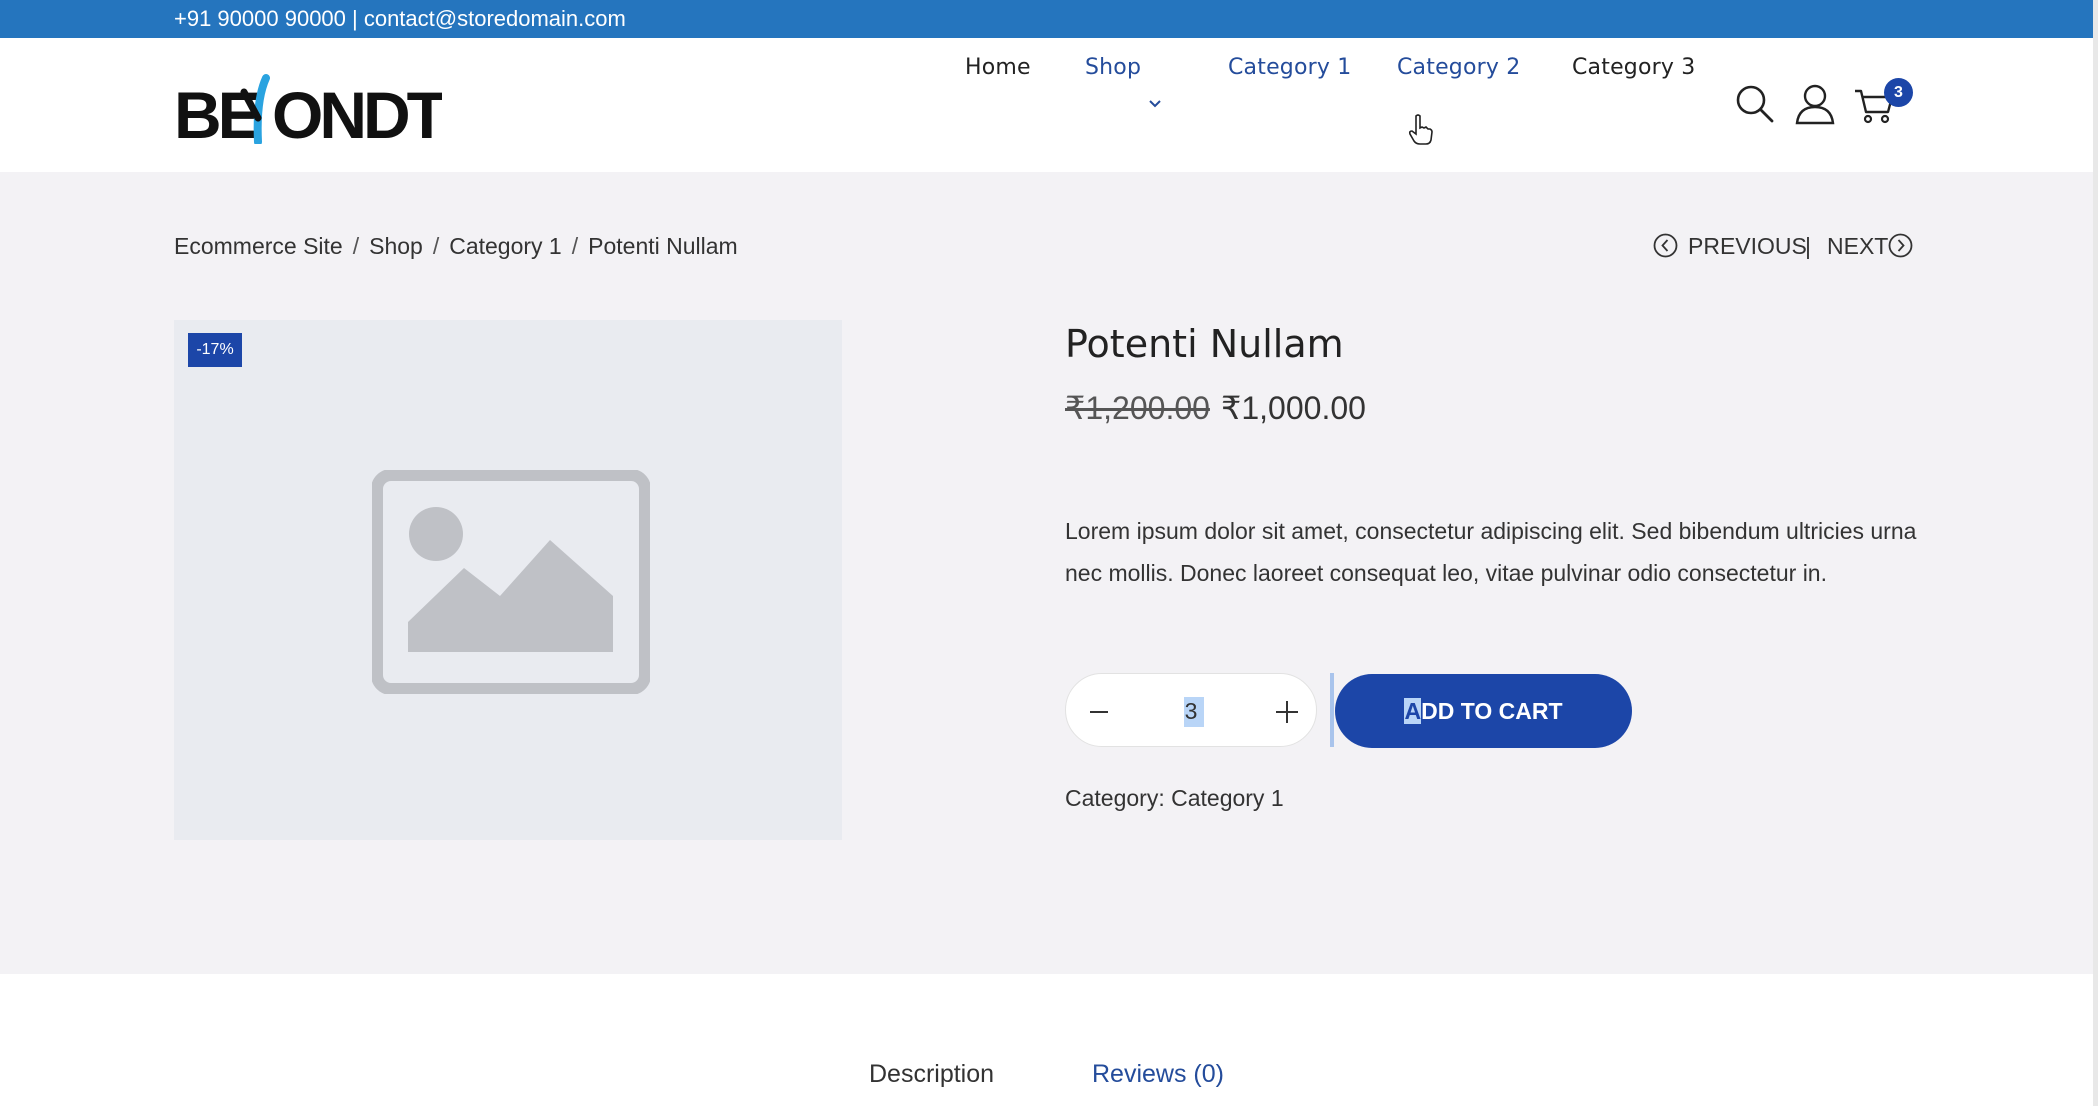  What do you see at coordinates (1155, 104) in the screenshot?
I see `chevron-down-icon` at bounding box center [1155, 104].